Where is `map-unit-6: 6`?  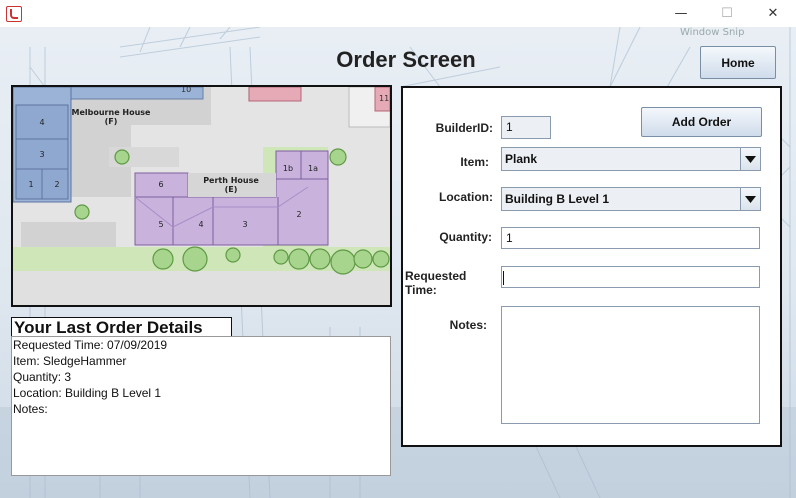
map-unit-6: 6 is located at coordinates (160, 184).